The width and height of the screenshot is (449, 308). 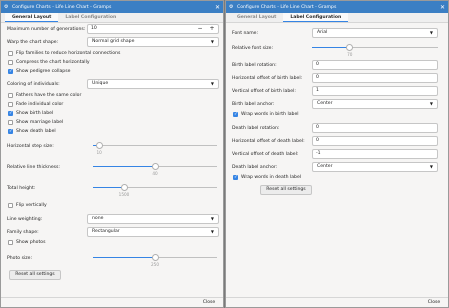 I want to click on fade-color-label: Fade individual color, so click(x=40, y=104).